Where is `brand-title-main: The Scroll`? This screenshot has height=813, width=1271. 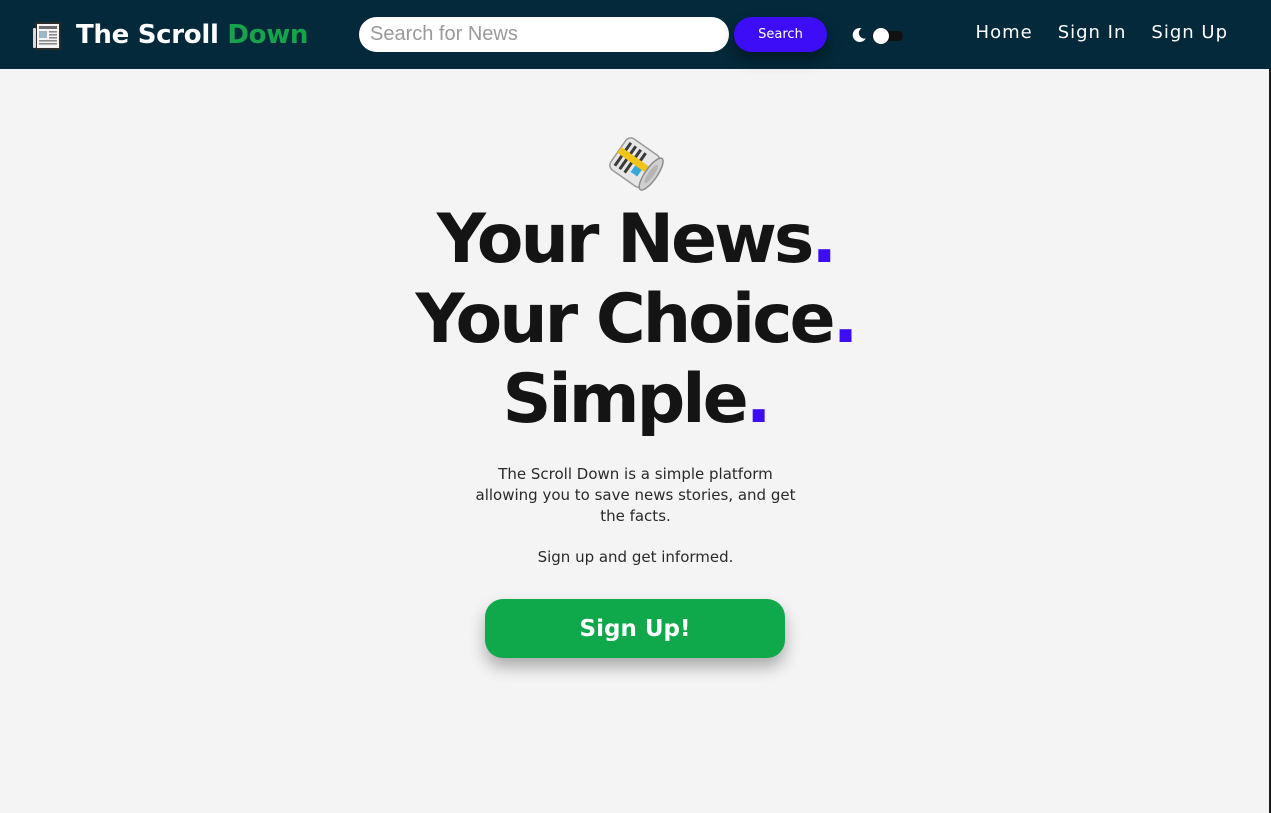
brand-title-main: The Scroll is located at coordinates (147, 35).